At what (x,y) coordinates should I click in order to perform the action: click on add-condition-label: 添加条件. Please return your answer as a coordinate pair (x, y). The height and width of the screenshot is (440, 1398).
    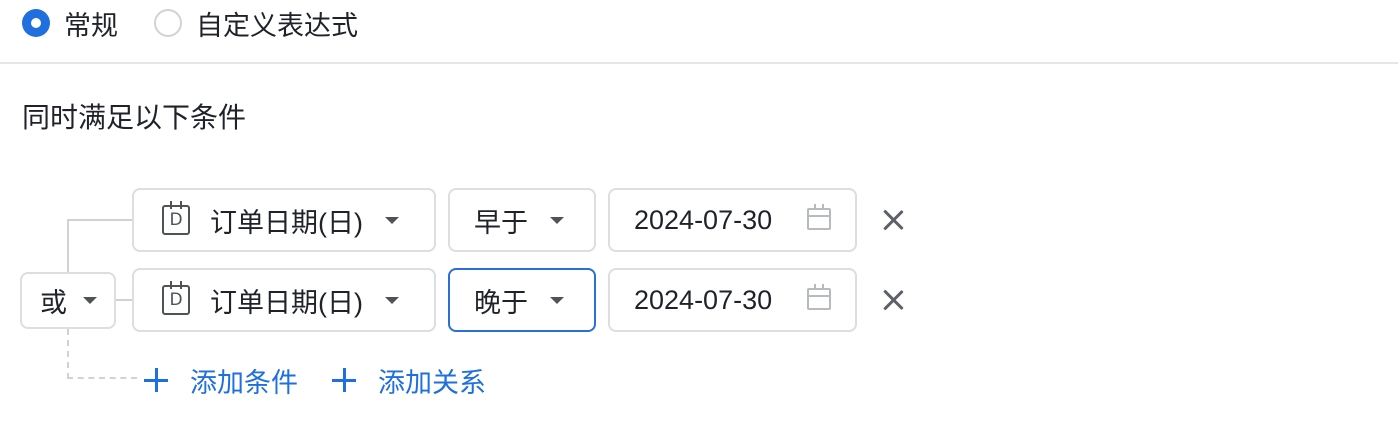
    Looking at the image, I should click on (244, 382).